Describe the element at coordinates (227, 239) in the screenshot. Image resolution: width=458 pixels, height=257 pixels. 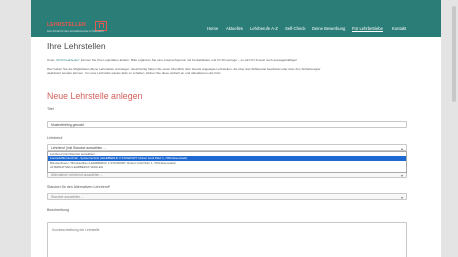
I see `beschreibung-textarea: Kurzbeschreibung der Lehrstelle` at that location.